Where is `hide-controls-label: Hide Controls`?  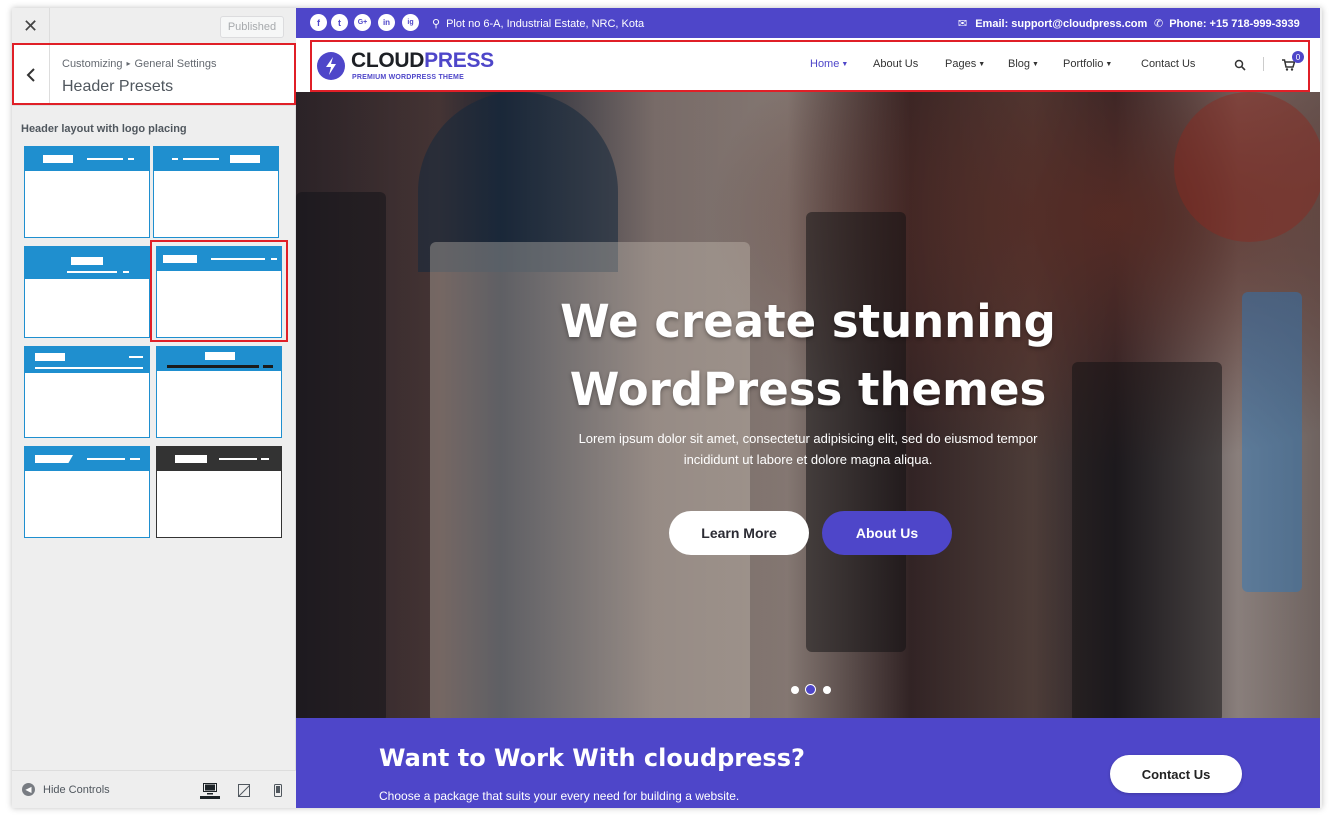
hide-controls-label: Hide Controls is located at coordinates (76, 789).